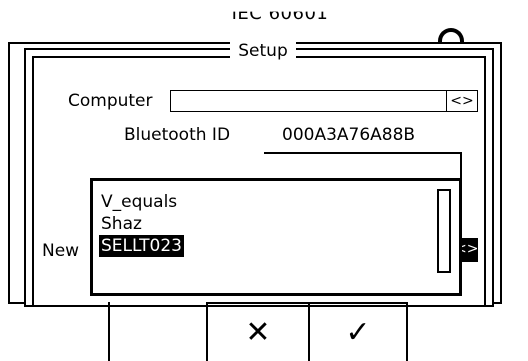  What do you see at coordinates (349, 135) in the screenshot?
I see `bluetooth-id-value: 000A3A76A88B` at bounding box center [349, 135].